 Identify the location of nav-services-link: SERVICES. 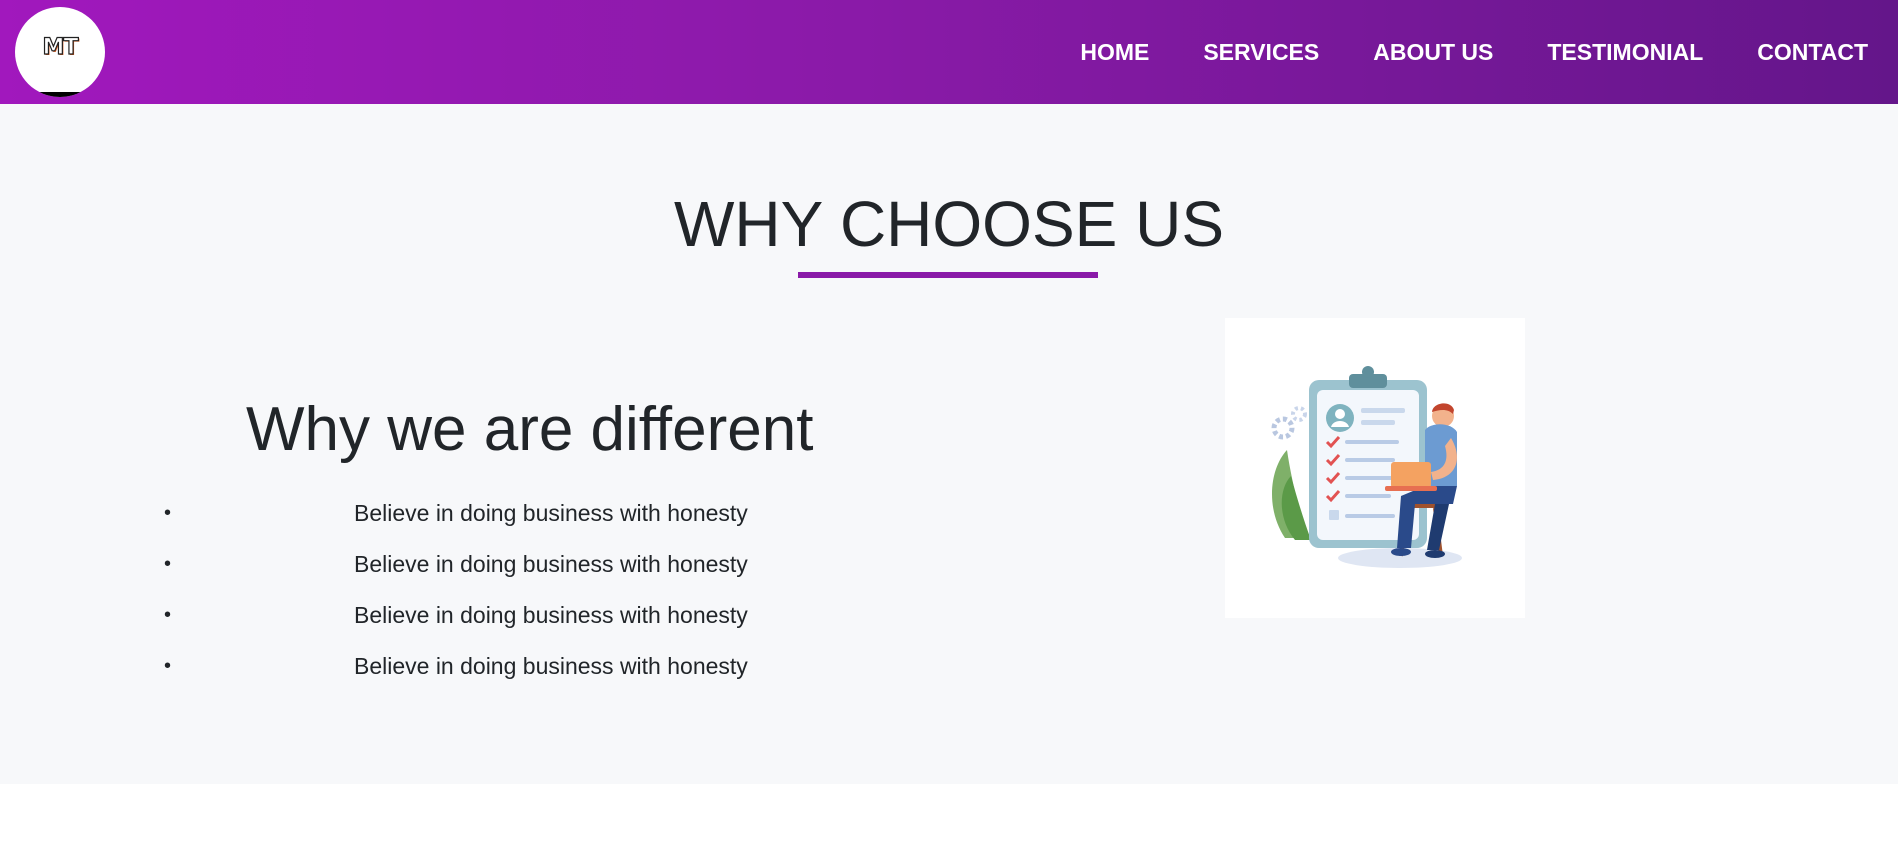
(1261, 52).